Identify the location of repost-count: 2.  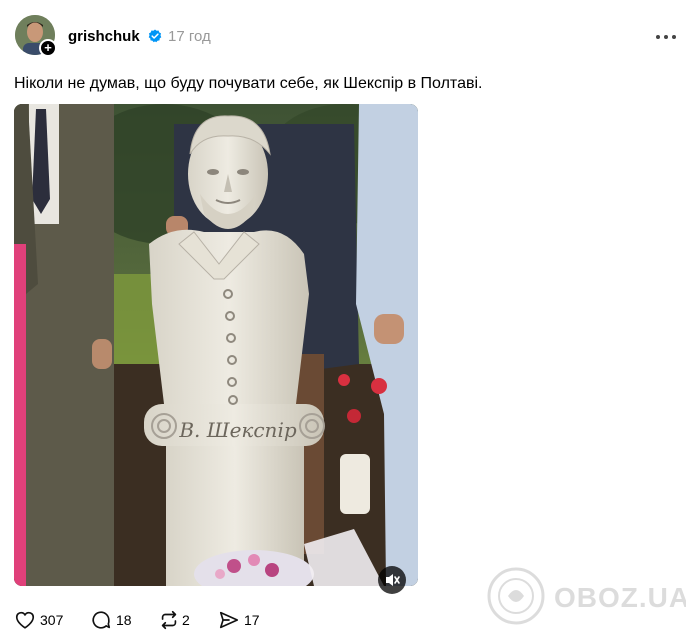
(186, 620).